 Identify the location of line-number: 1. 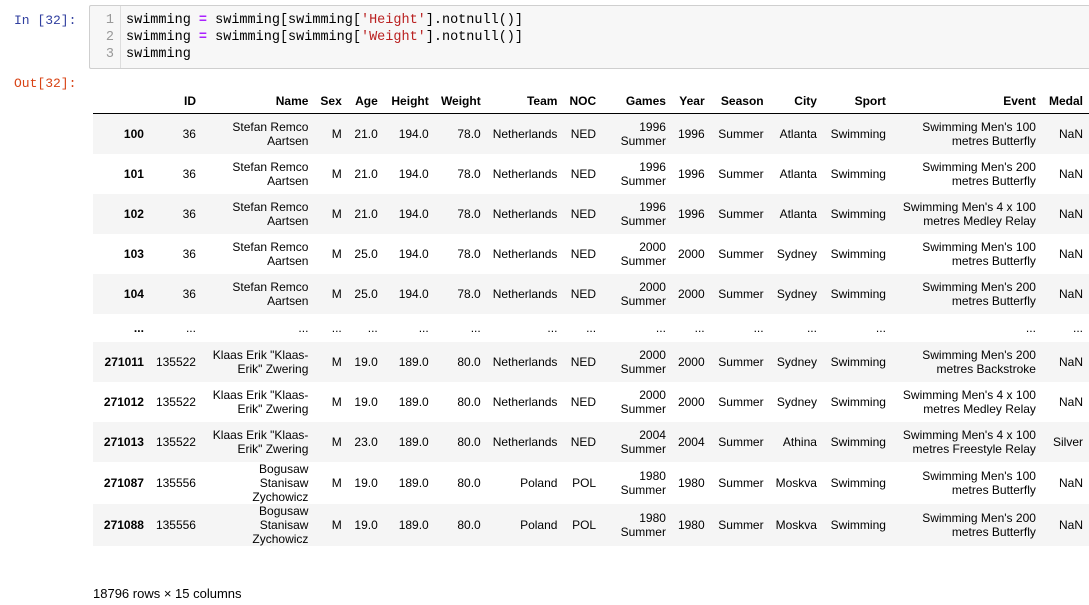
(109, 20).